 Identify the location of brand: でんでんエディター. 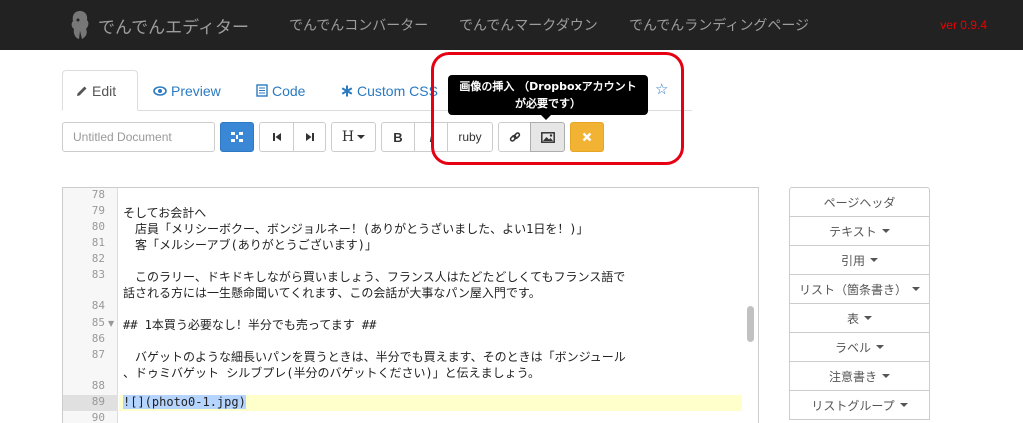
(158, 25).